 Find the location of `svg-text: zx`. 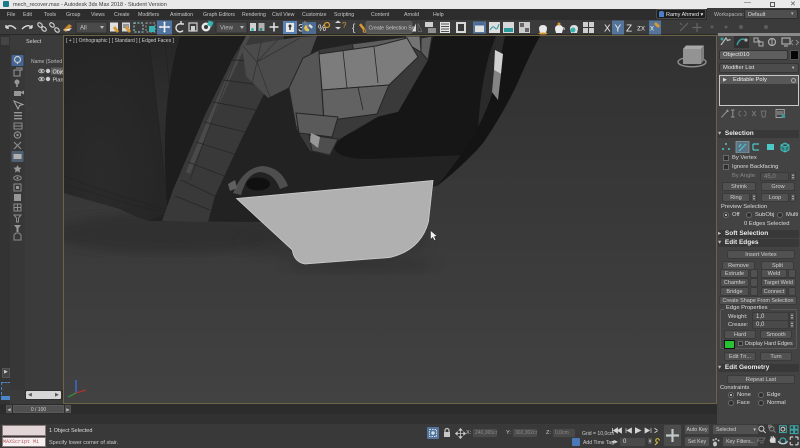

svg-text: zx is located at coordinates (641, 28).